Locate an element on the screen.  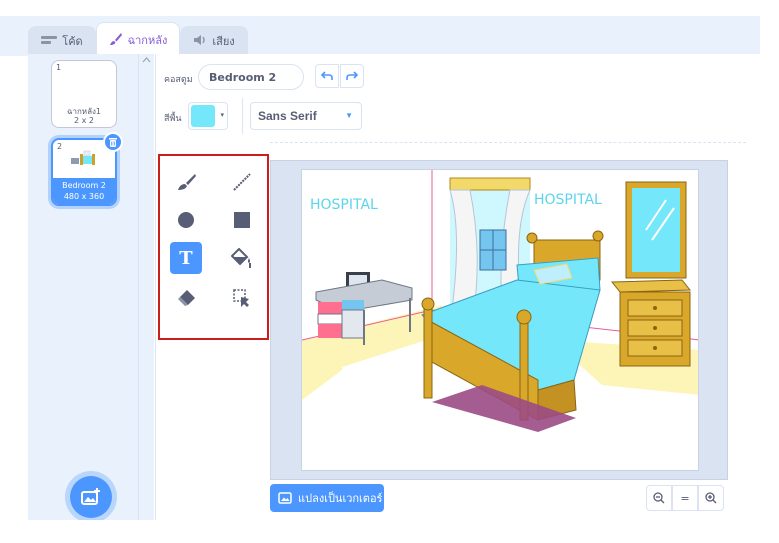
fill-color-picker: ▾ is located at coordinates (208, 116).